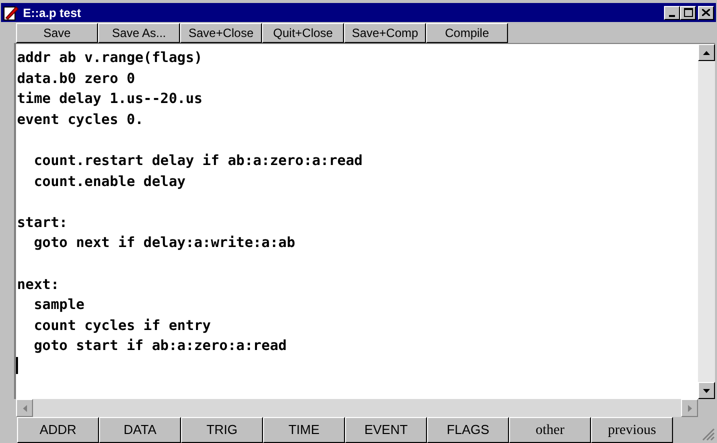 The image size is (717, 443). I want to click on close-button, so click(706, 13).